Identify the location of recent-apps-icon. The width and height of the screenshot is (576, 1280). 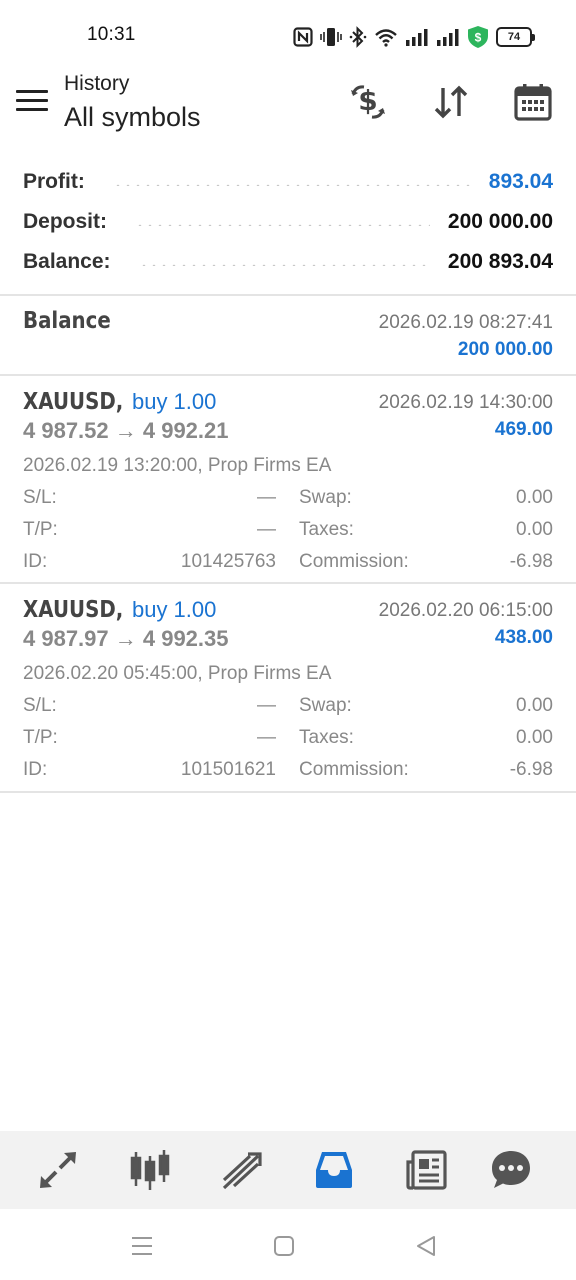
(142, 1246).